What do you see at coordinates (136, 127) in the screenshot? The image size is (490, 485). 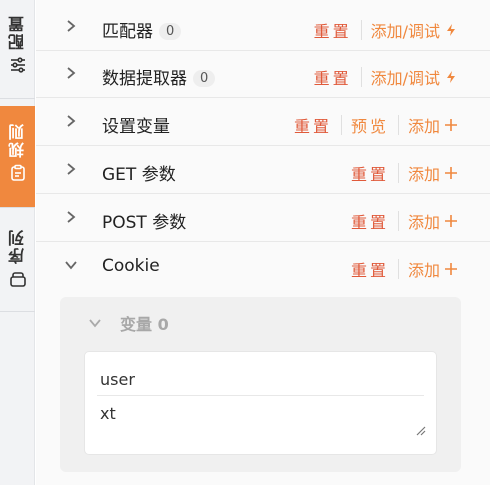 I see `row-title: 设置变量` at bounding box center [136, 127].